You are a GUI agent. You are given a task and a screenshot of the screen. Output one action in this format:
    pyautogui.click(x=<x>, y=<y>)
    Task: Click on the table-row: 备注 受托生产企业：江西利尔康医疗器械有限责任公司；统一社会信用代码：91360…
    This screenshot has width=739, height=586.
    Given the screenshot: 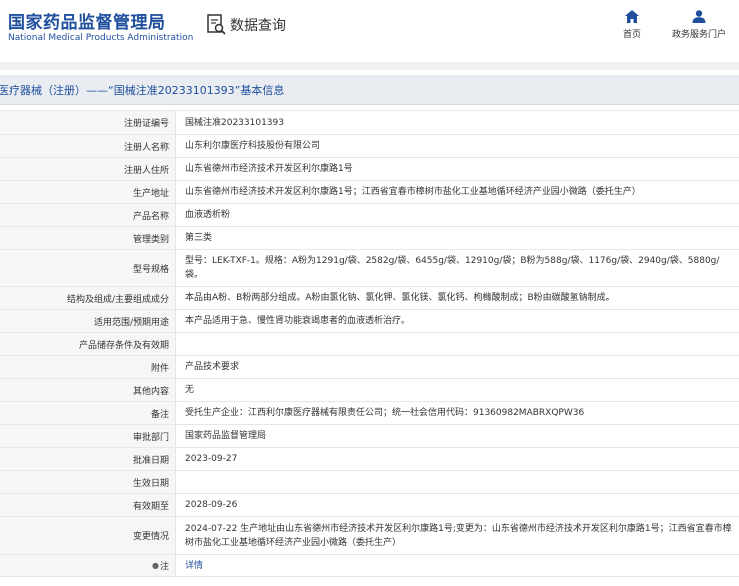 What is the action you would take?
    pyautogui.click(x=369, y=413)
    